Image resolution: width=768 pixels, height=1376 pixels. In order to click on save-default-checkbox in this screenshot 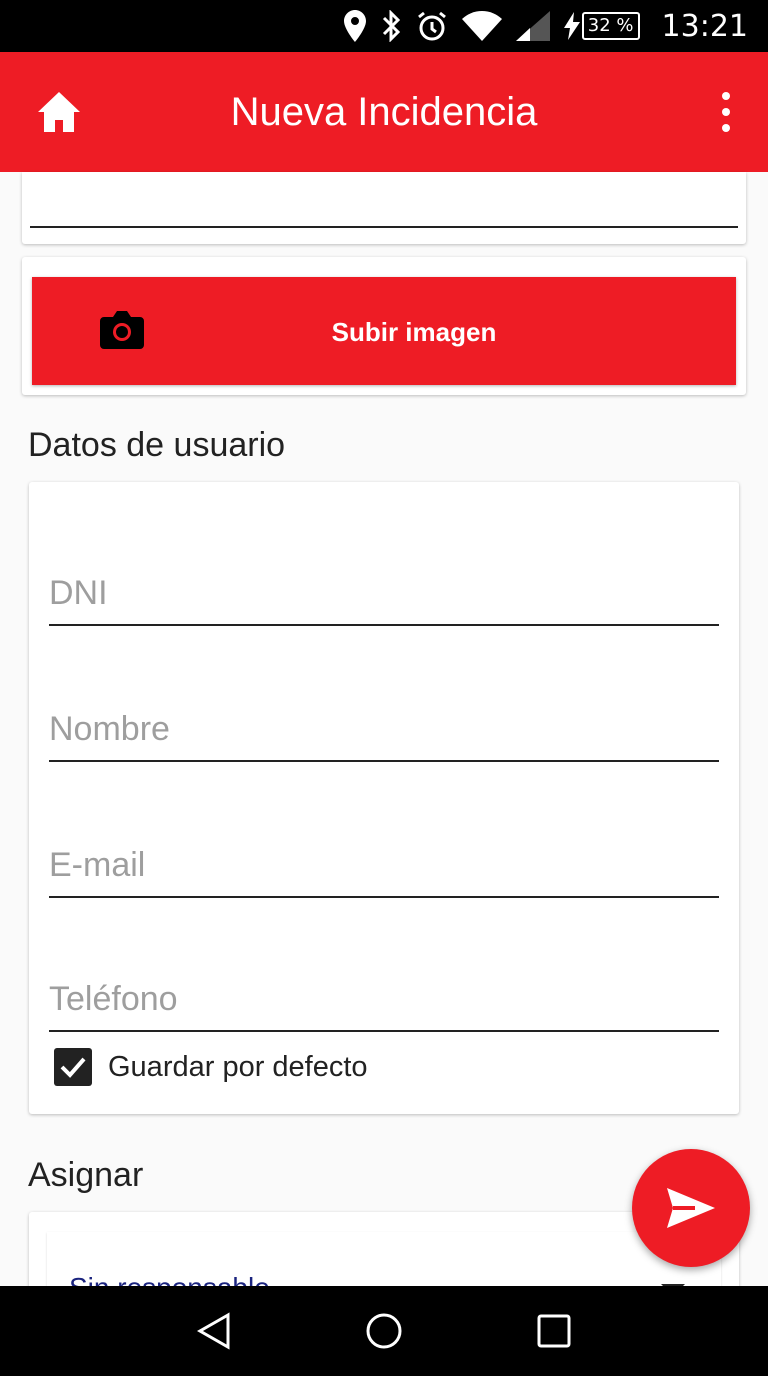, I will do `click(73, 1067)`.